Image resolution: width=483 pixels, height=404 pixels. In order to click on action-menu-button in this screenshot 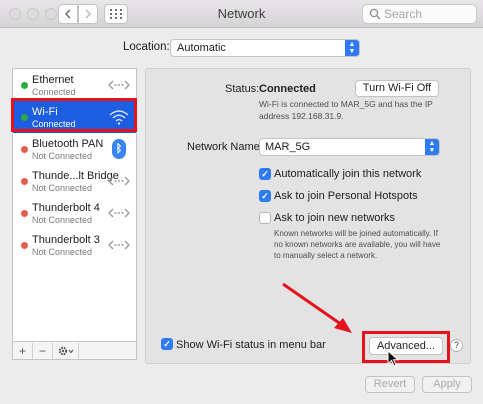, I will do `click(66, 350)`.